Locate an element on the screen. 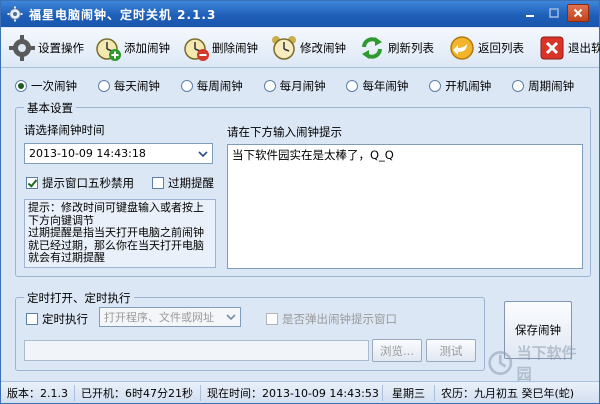  back-list-button: 返回列表 is located at coordinates (486, 48).